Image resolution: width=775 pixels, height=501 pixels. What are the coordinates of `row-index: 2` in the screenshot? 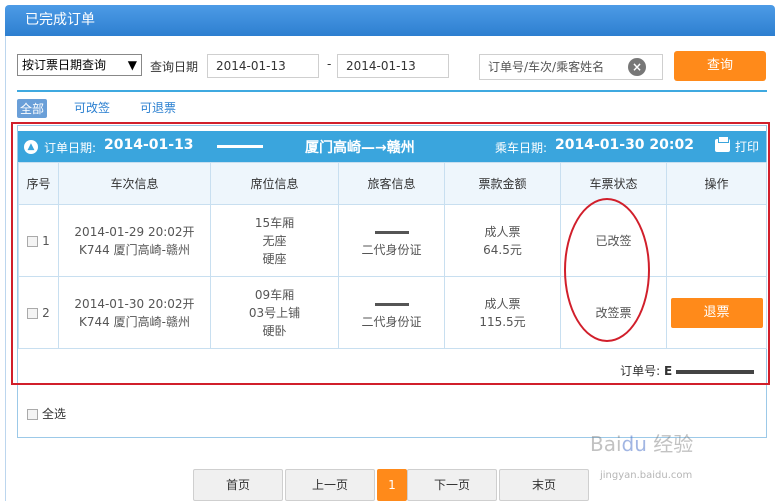 It's located at (46, 312).